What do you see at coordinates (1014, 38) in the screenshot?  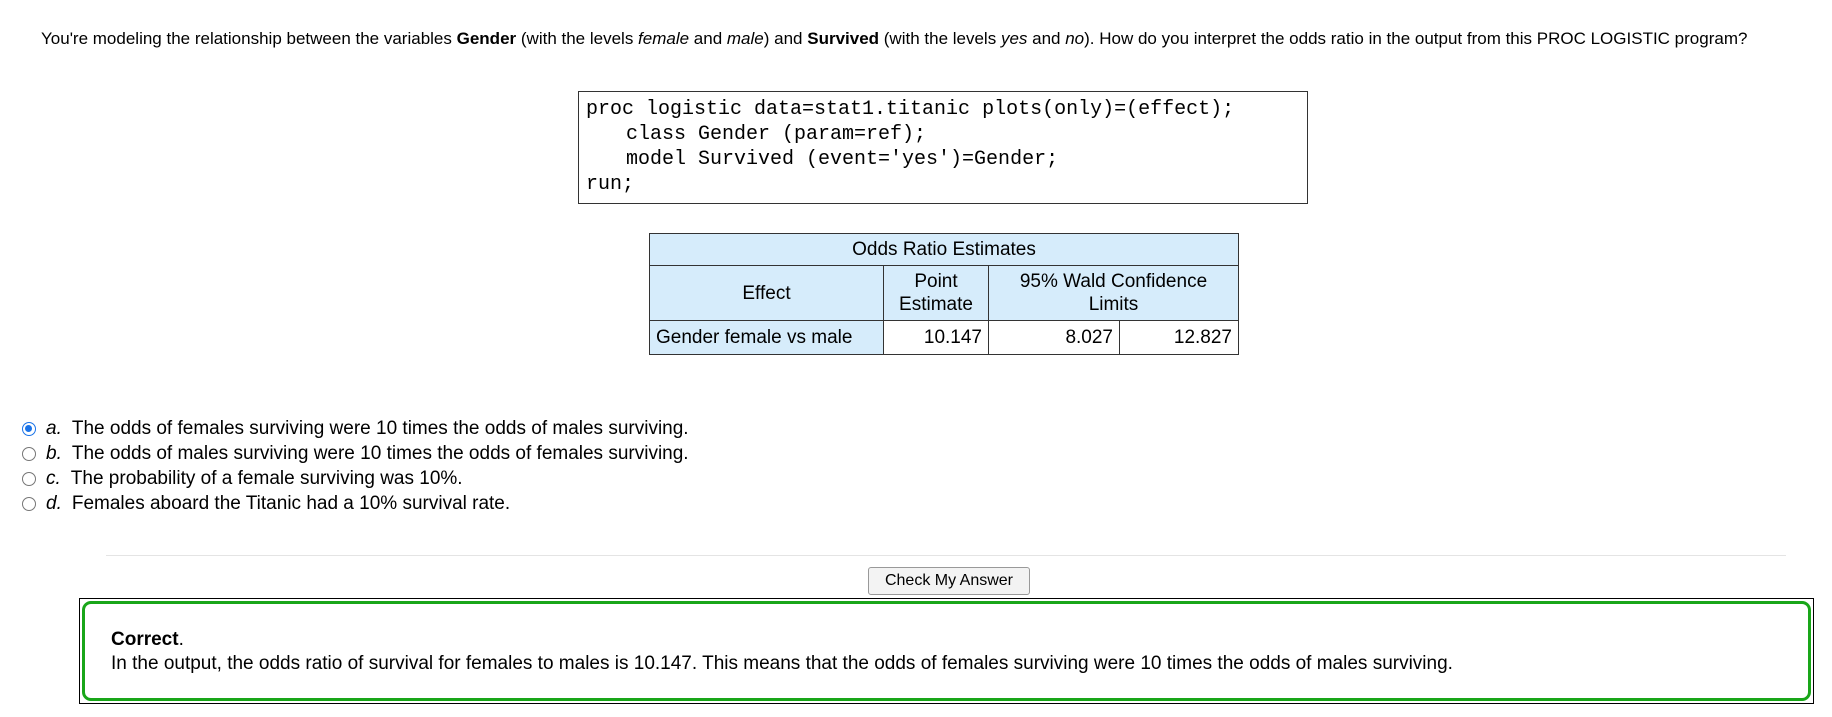 I see `level-name: yes` at bounding box center [1014, 38].